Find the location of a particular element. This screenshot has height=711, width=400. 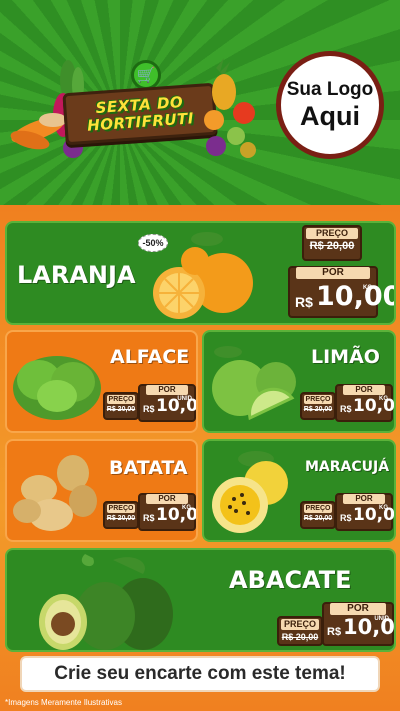

logo-placeholder: Sua Logo Aqui is located at coordinates (330, 105).